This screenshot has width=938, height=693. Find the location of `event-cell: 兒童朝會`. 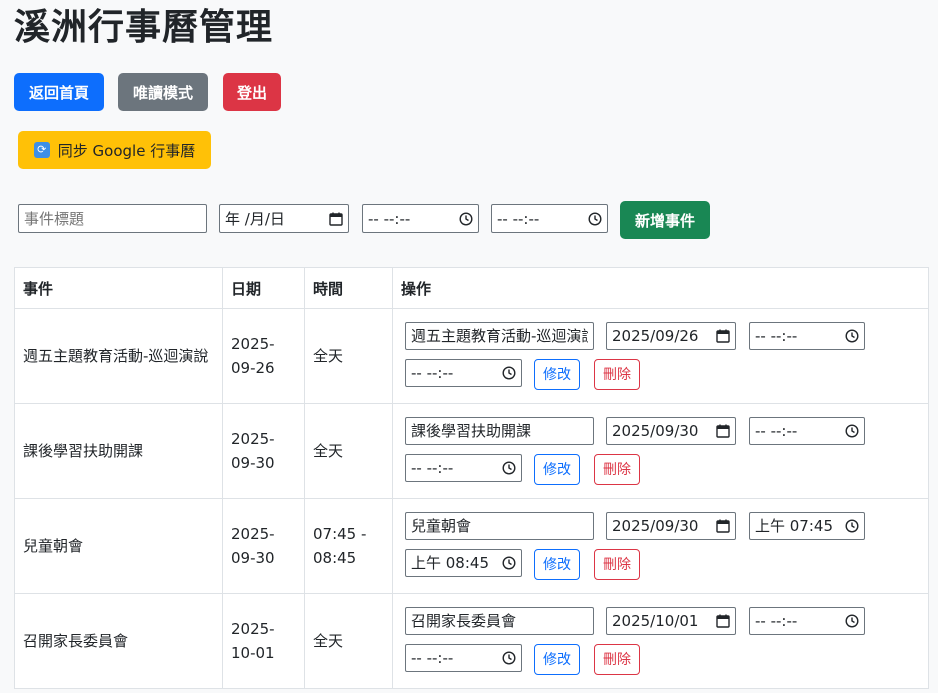

event-cell: 兒童朝會 is located at coordinates (118, 546).